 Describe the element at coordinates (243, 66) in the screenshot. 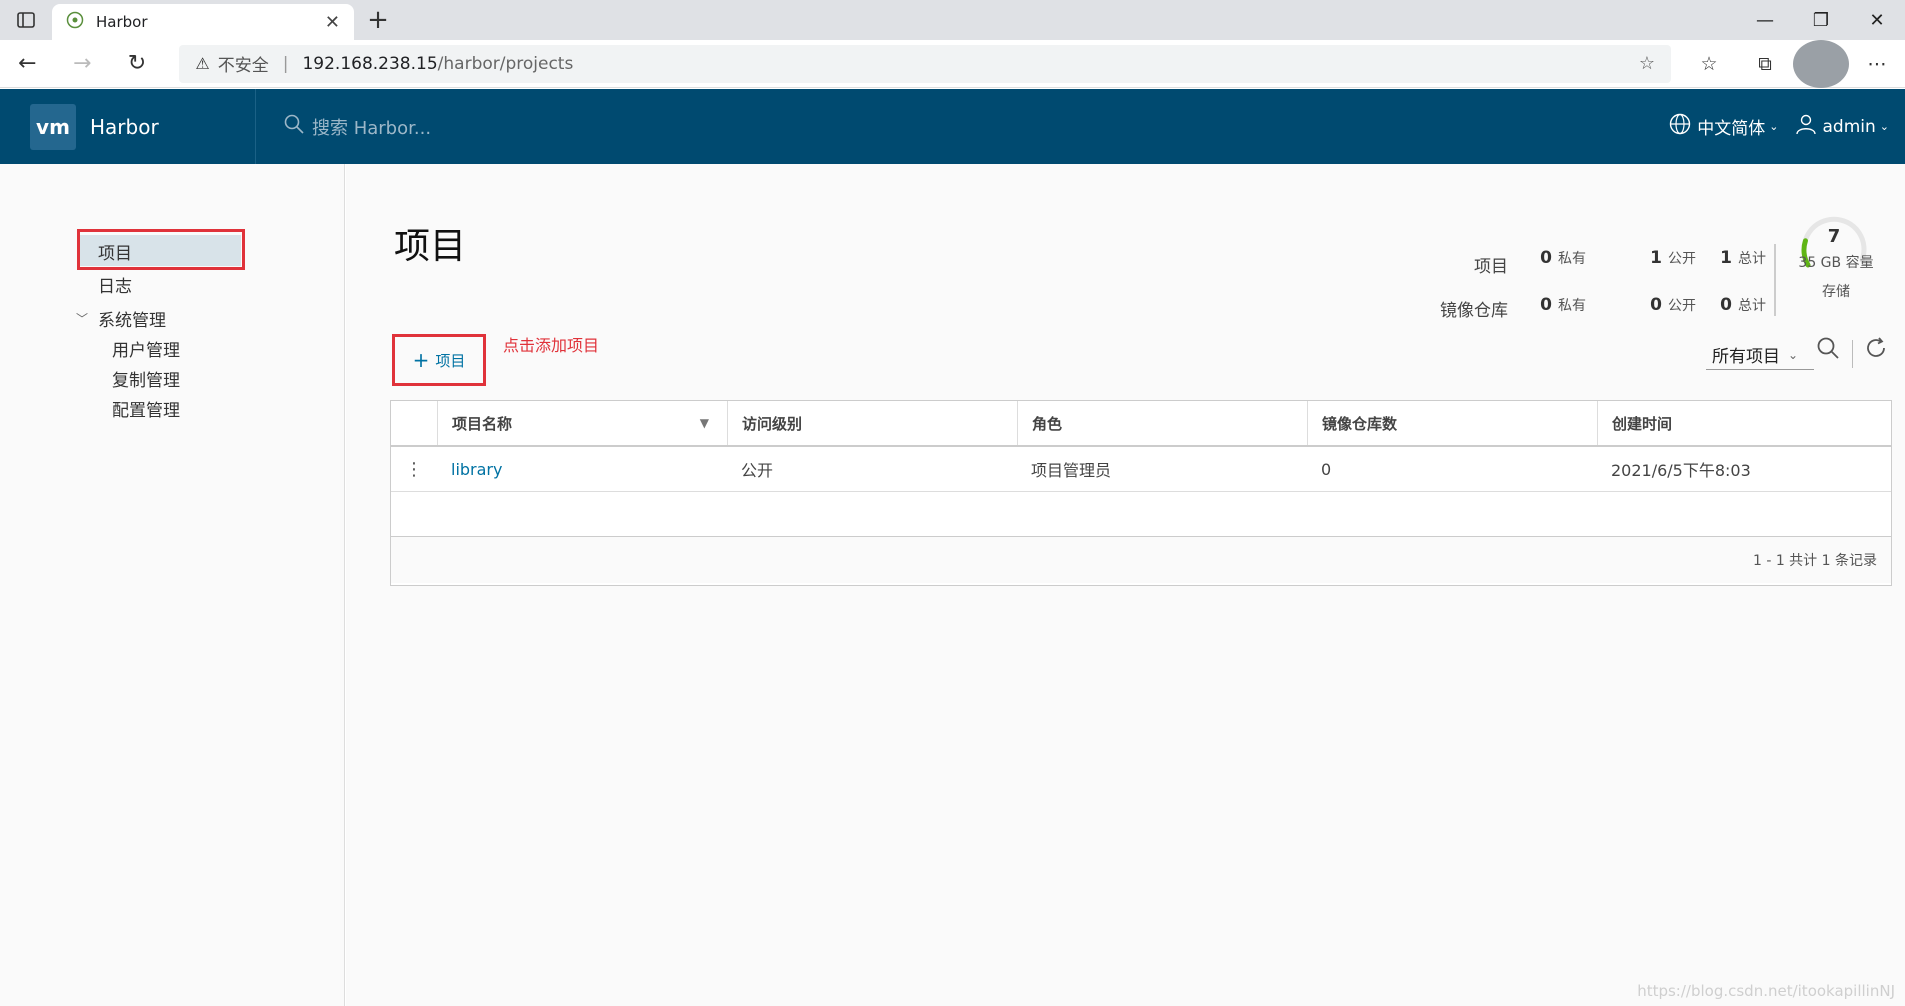

I see `security-label: 不安全` at that location.